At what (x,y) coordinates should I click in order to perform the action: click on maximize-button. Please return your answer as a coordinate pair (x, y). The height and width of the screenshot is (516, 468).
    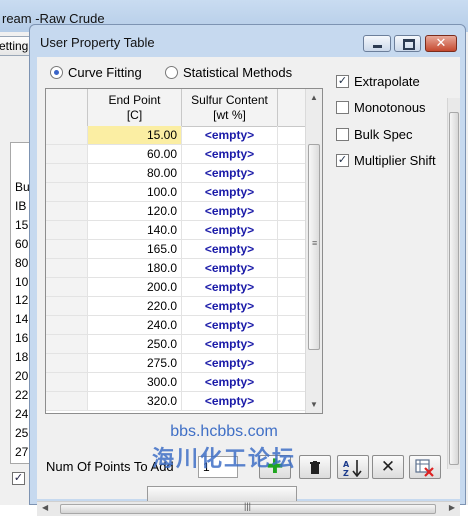
    Looking at the image, I should click on (407, 43).